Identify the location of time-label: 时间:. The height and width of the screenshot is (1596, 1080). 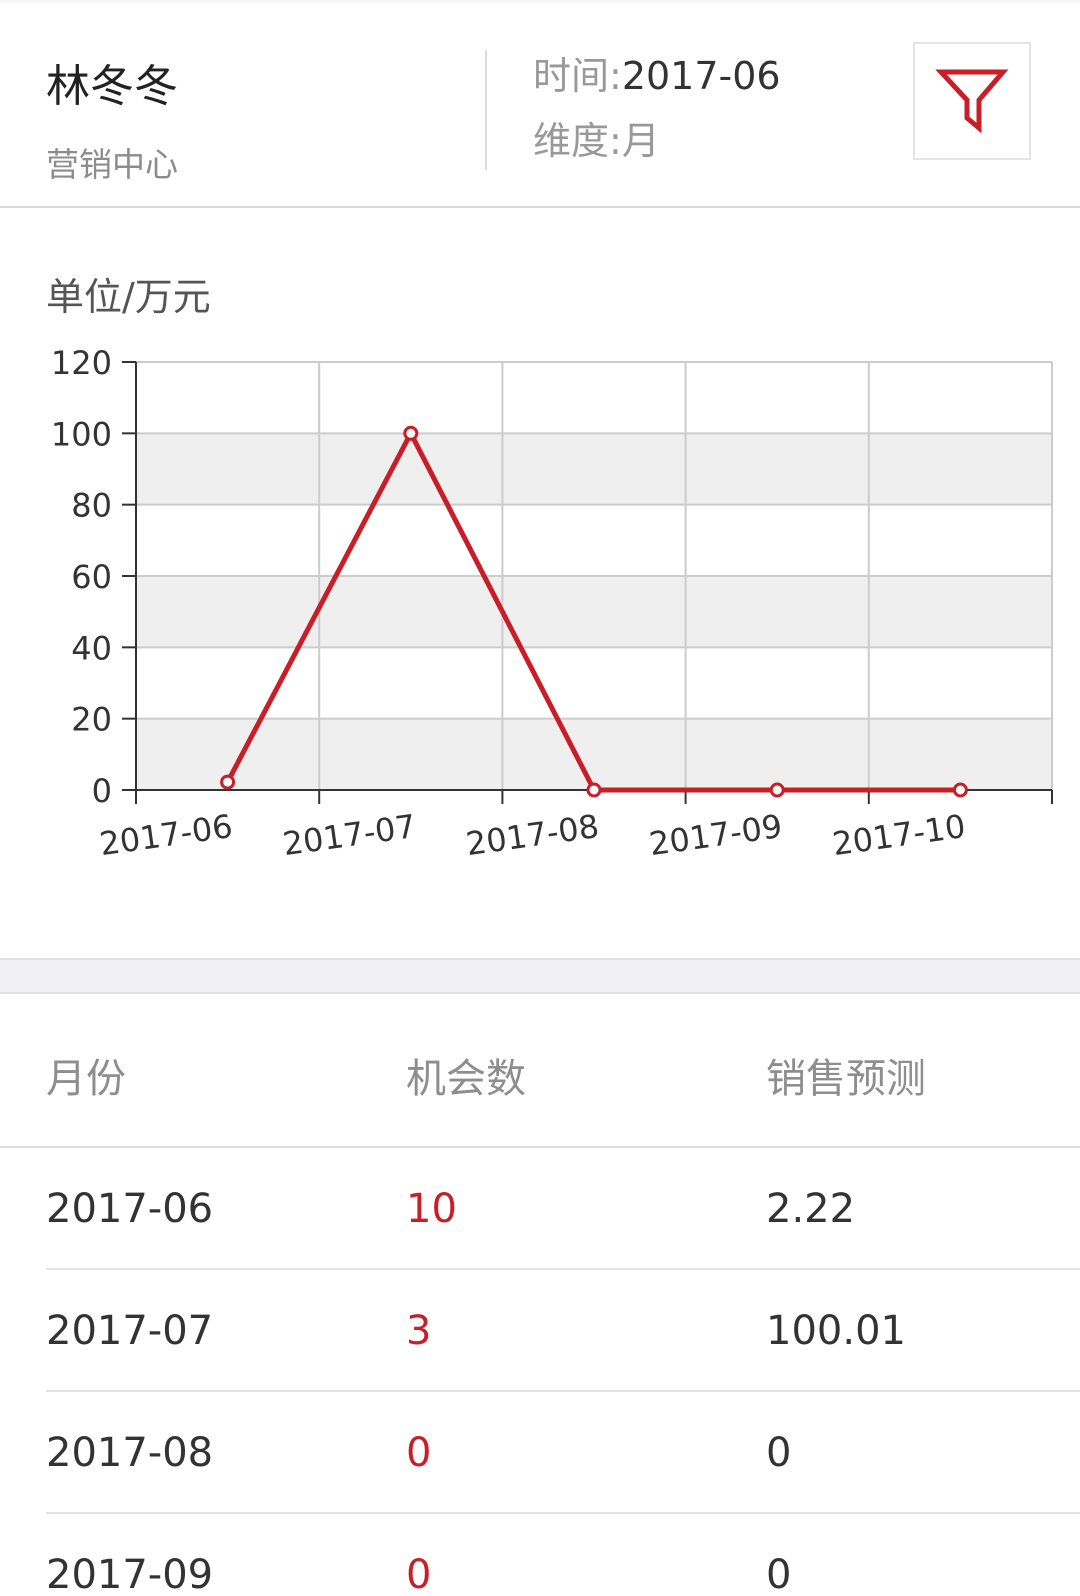
(577, 76).